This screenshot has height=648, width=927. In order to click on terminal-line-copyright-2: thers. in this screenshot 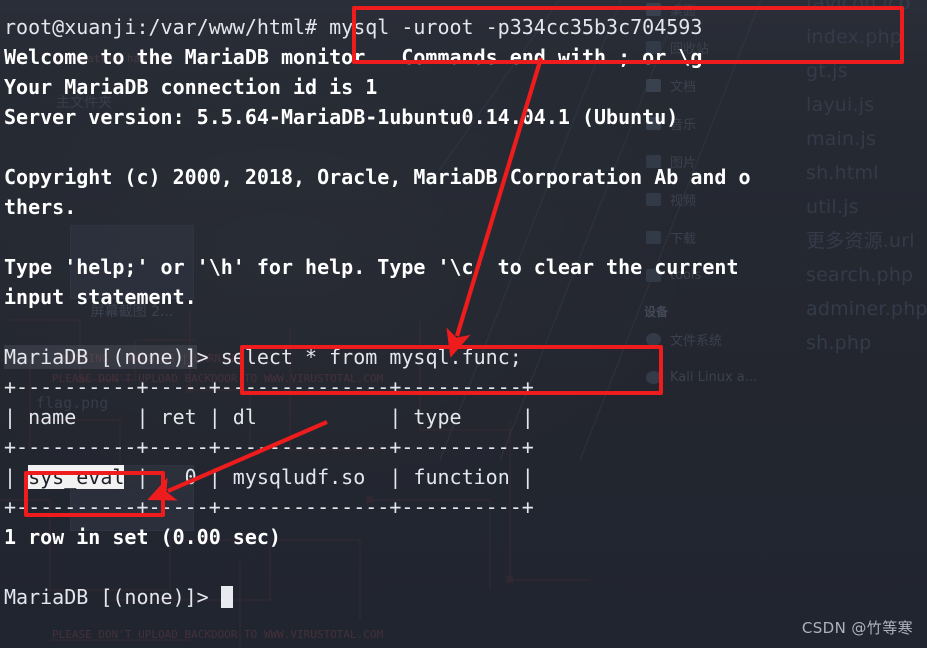, I will do `click(40, 207)`.